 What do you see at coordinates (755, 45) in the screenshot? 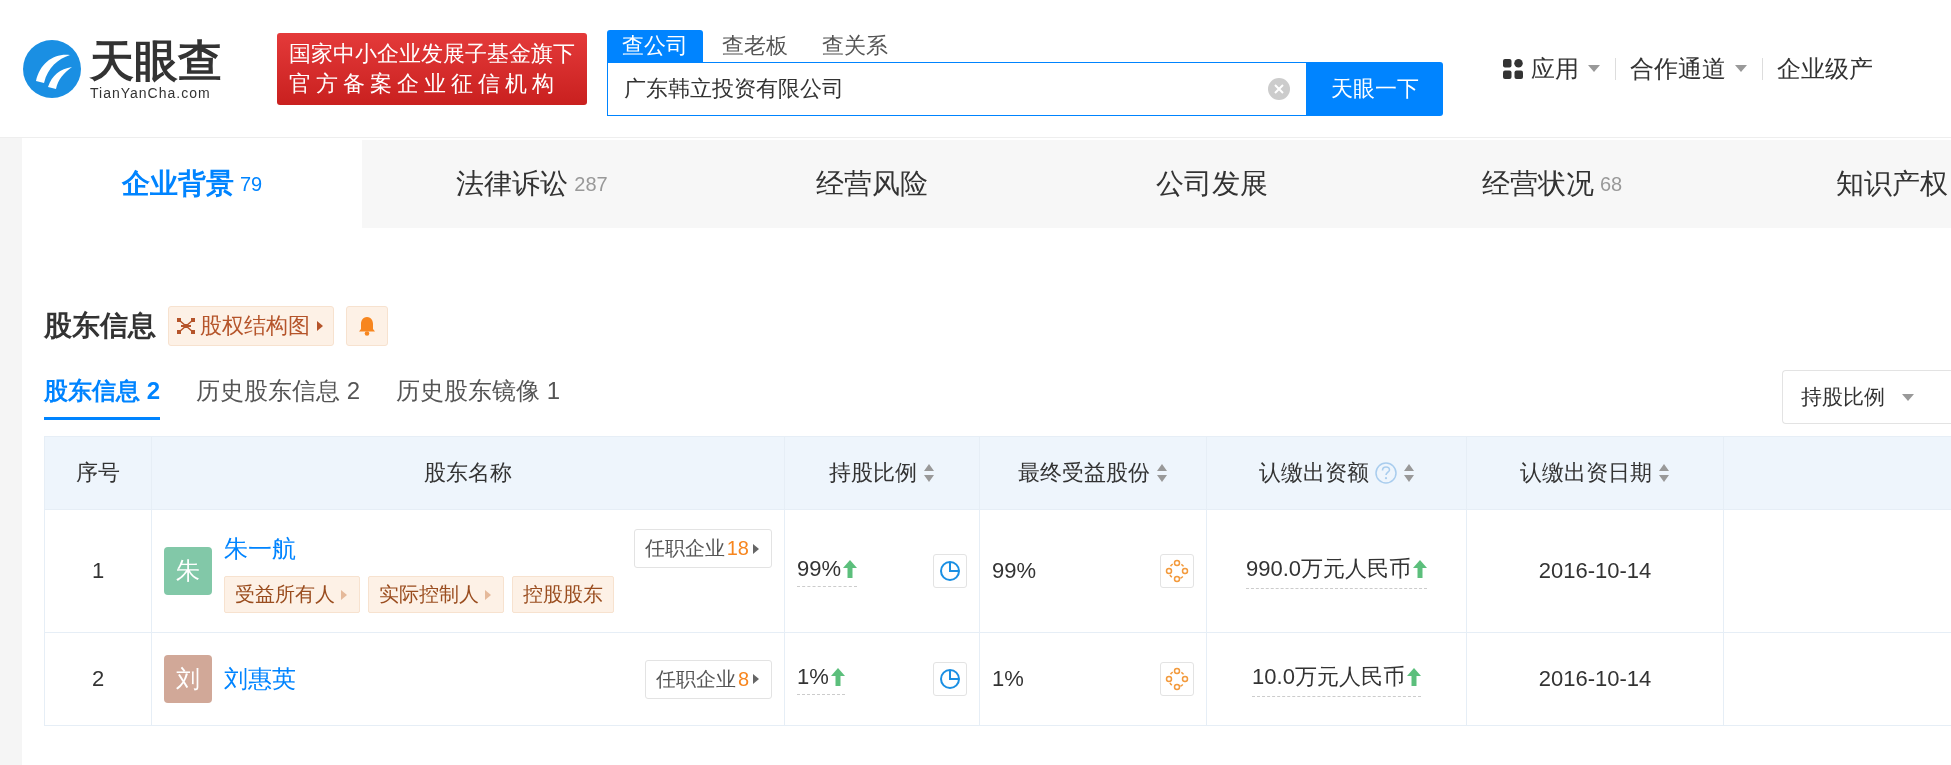
I see `search-type-tab: 查老板` at bounding box center [755, 45].